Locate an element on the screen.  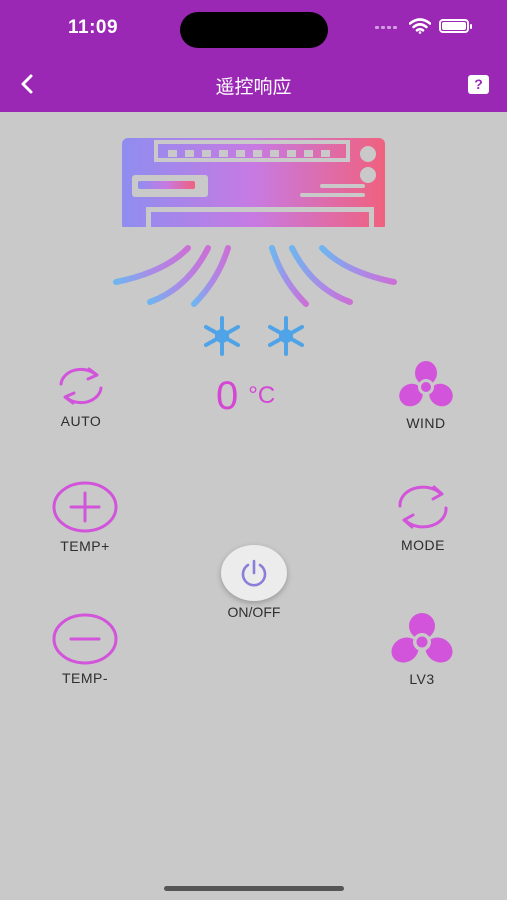
auto-button: AUTO is located at coordinates (81, 396).